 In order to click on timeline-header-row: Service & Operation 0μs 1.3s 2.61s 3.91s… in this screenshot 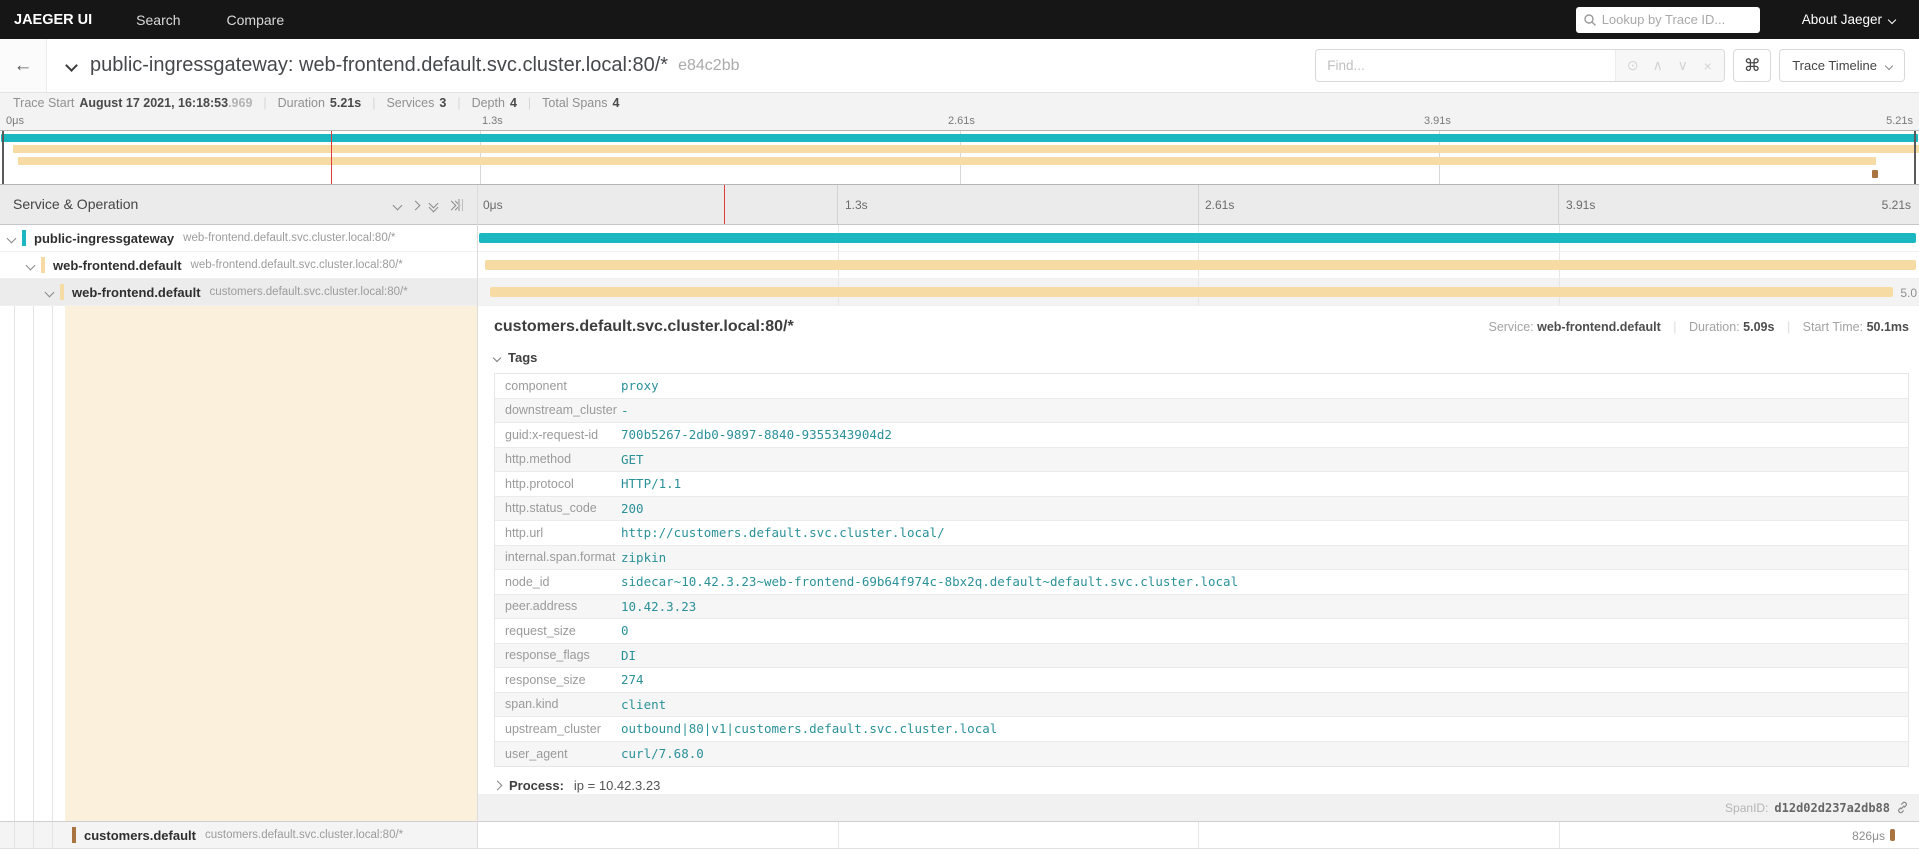, I will do `click(959, 205)`.